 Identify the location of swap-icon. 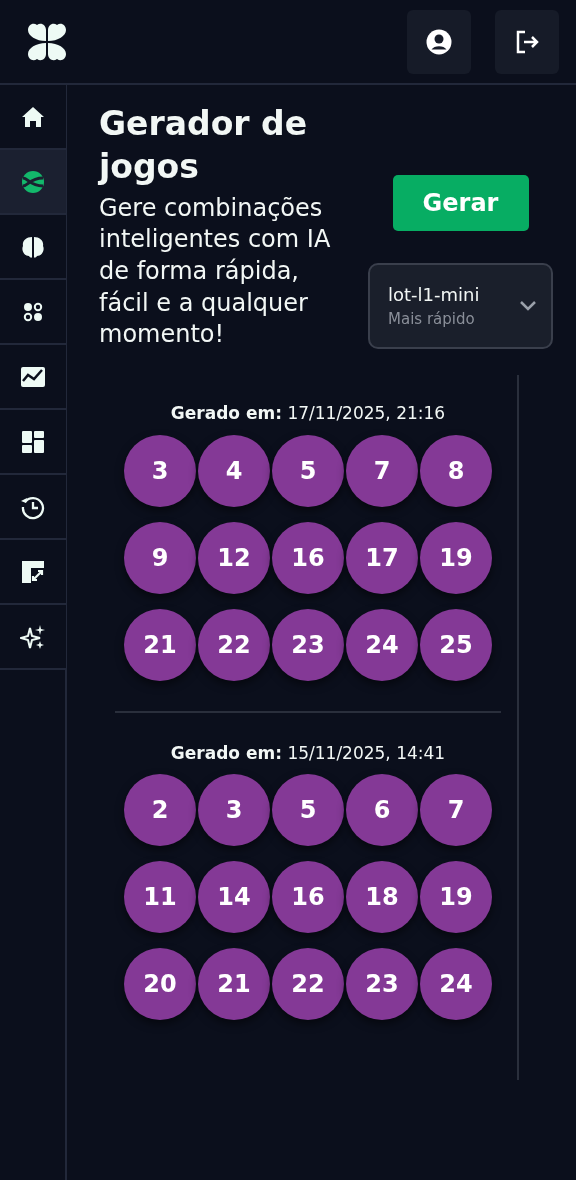
(33, 181).